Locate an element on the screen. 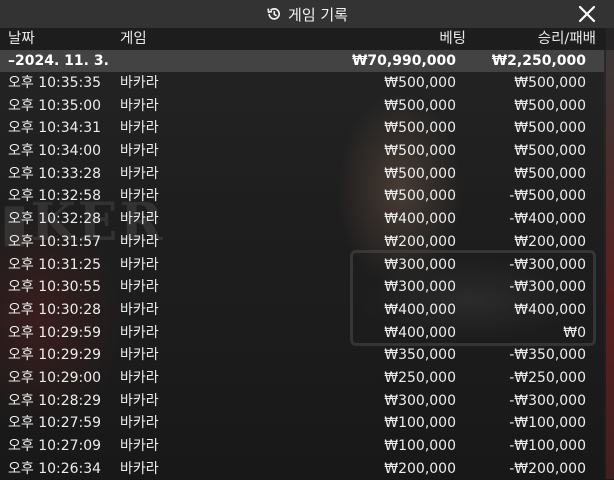 The width and height of the screenshot is (614, 480). table-row: 오후 10:27:09 바카라 ₩100,000 -₩100,000 is located at coordinates (302, 446).